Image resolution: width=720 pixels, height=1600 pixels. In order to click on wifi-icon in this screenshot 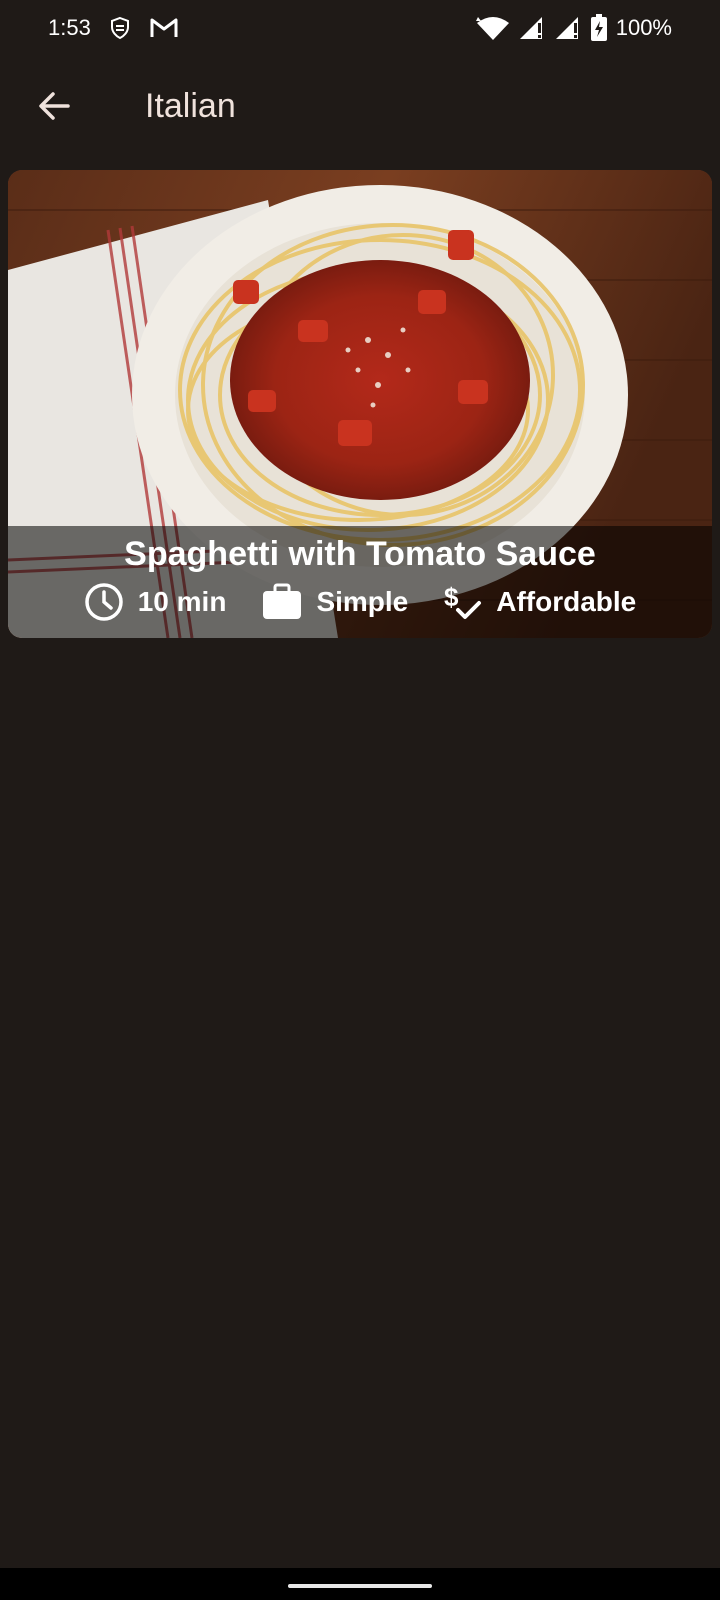, I will do `click(492, 28)`.